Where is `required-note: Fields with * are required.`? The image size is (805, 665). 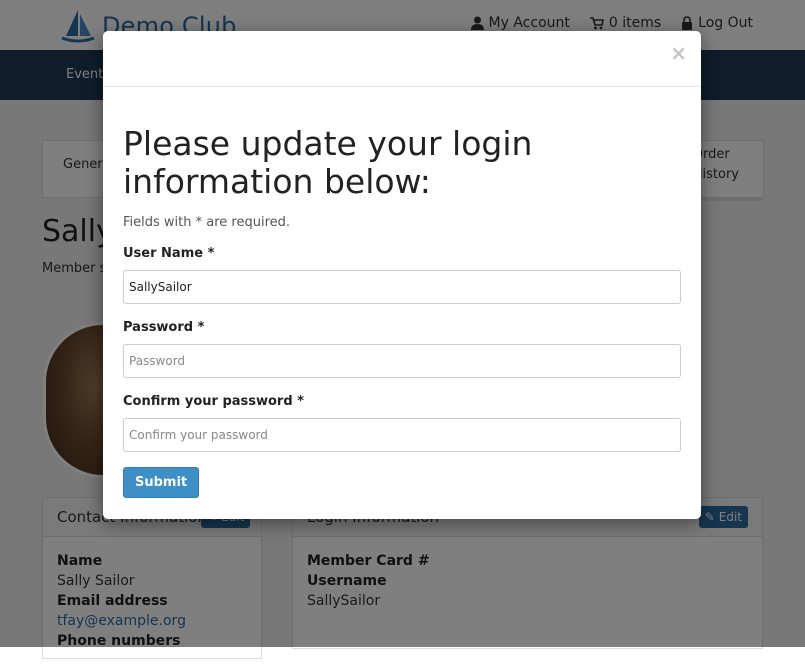 required-note: Fields with * are required. is located at coordinates (207, 222).